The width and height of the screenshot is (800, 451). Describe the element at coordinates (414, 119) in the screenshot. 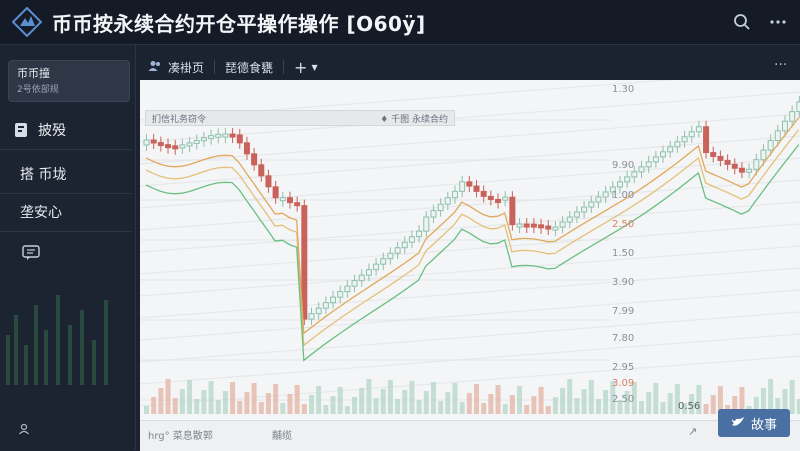

I see `chart-toolbar-right: ♦ 千图 永续合约` at that location.